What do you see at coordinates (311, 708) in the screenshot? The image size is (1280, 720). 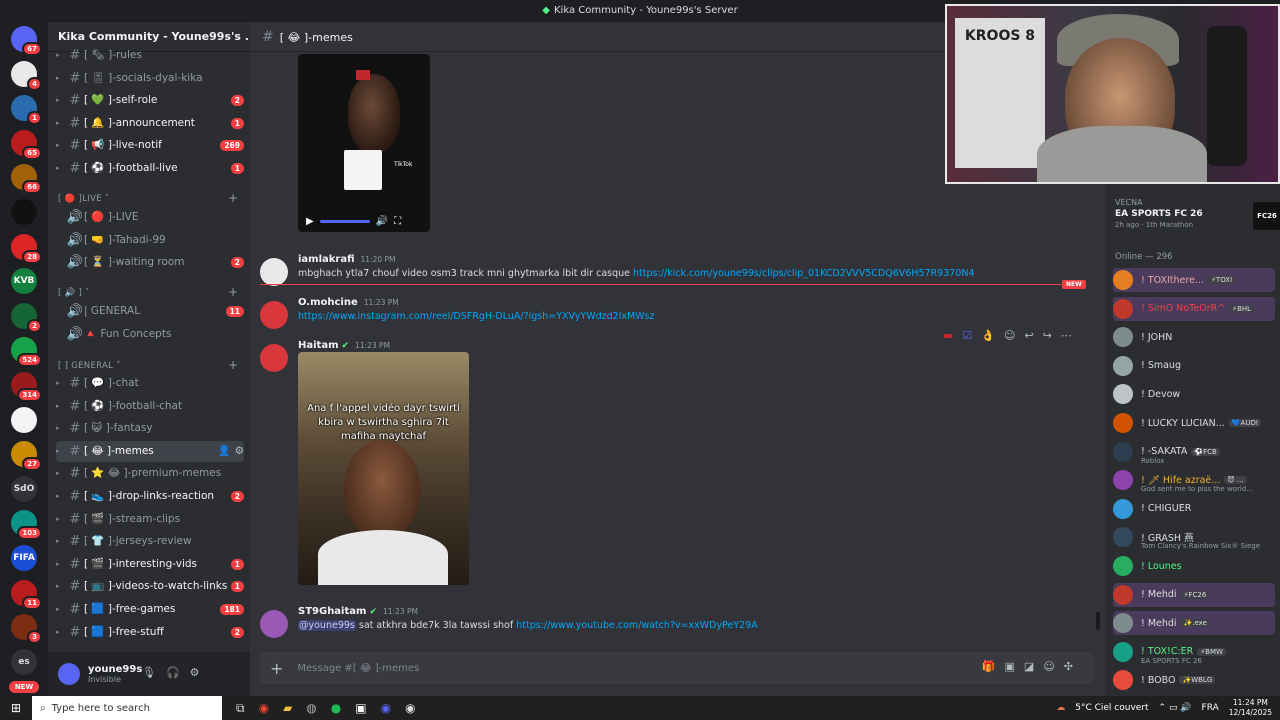 I see `app-icon: ◍` at bounding box center [311, 708].